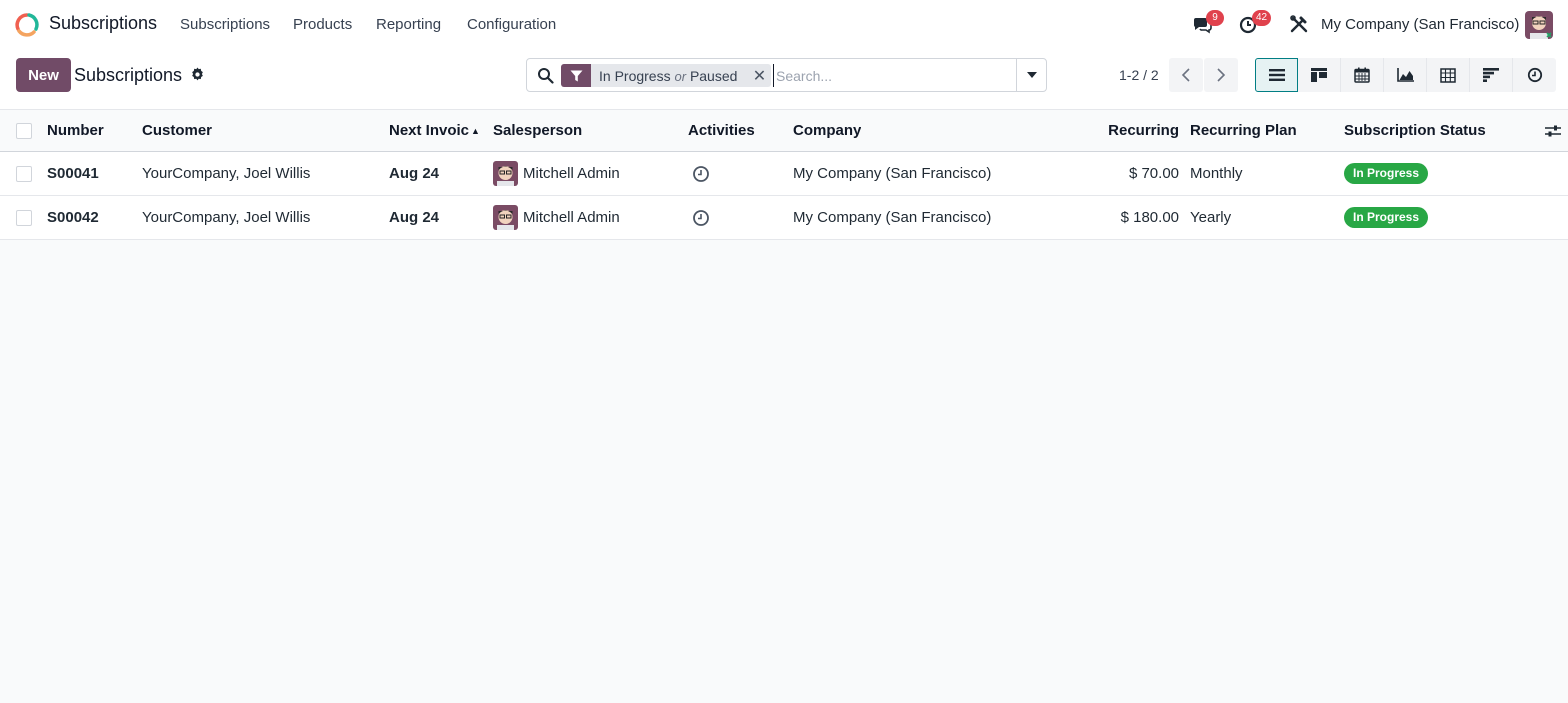 This screenshot has height=703, width=1568. What do you see at coordinates (545, 75) in the screenshot?
I see `search-icon` at bounding box center [545, 75].